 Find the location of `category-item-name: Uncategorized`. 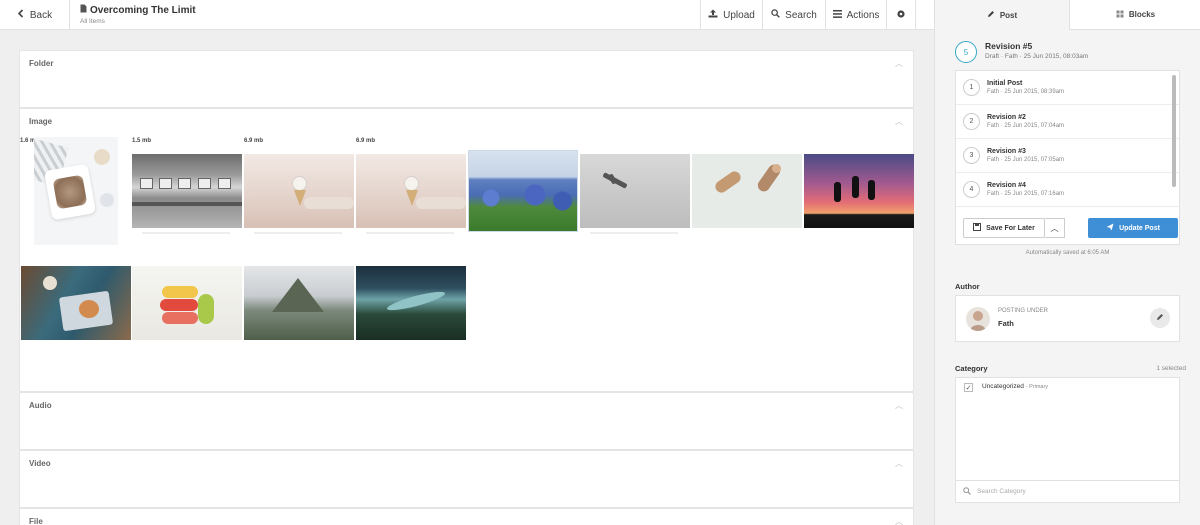

category-item-name: Uncategorized is located at coordinates (1003, 386).